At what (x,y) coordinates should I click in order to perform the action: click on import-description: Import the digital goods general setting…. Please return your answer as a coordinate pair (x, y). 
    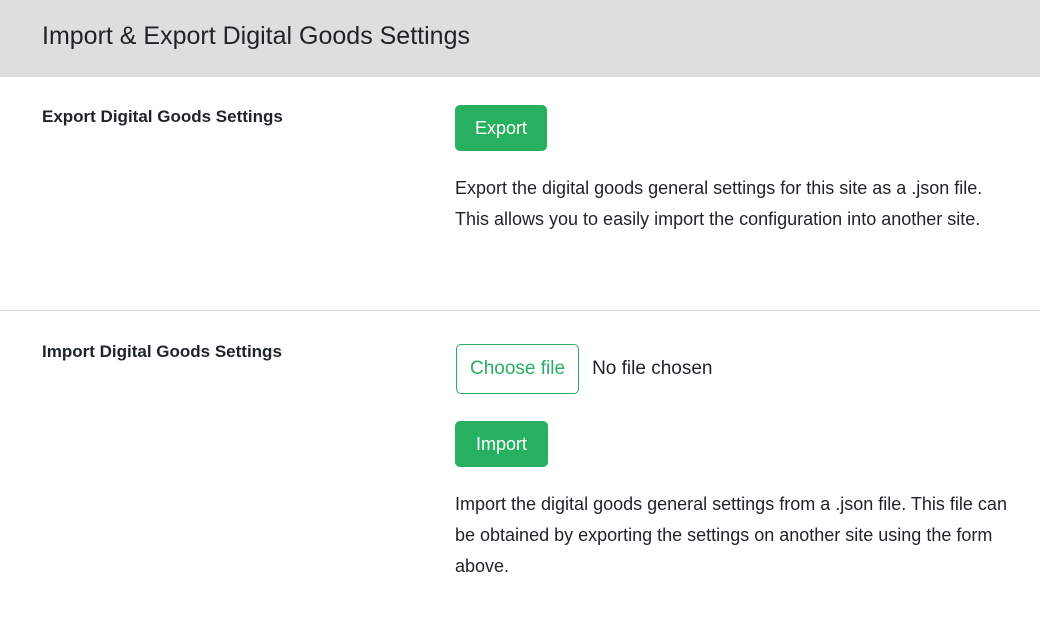
    Looking at the image, I should click on (731, 535).